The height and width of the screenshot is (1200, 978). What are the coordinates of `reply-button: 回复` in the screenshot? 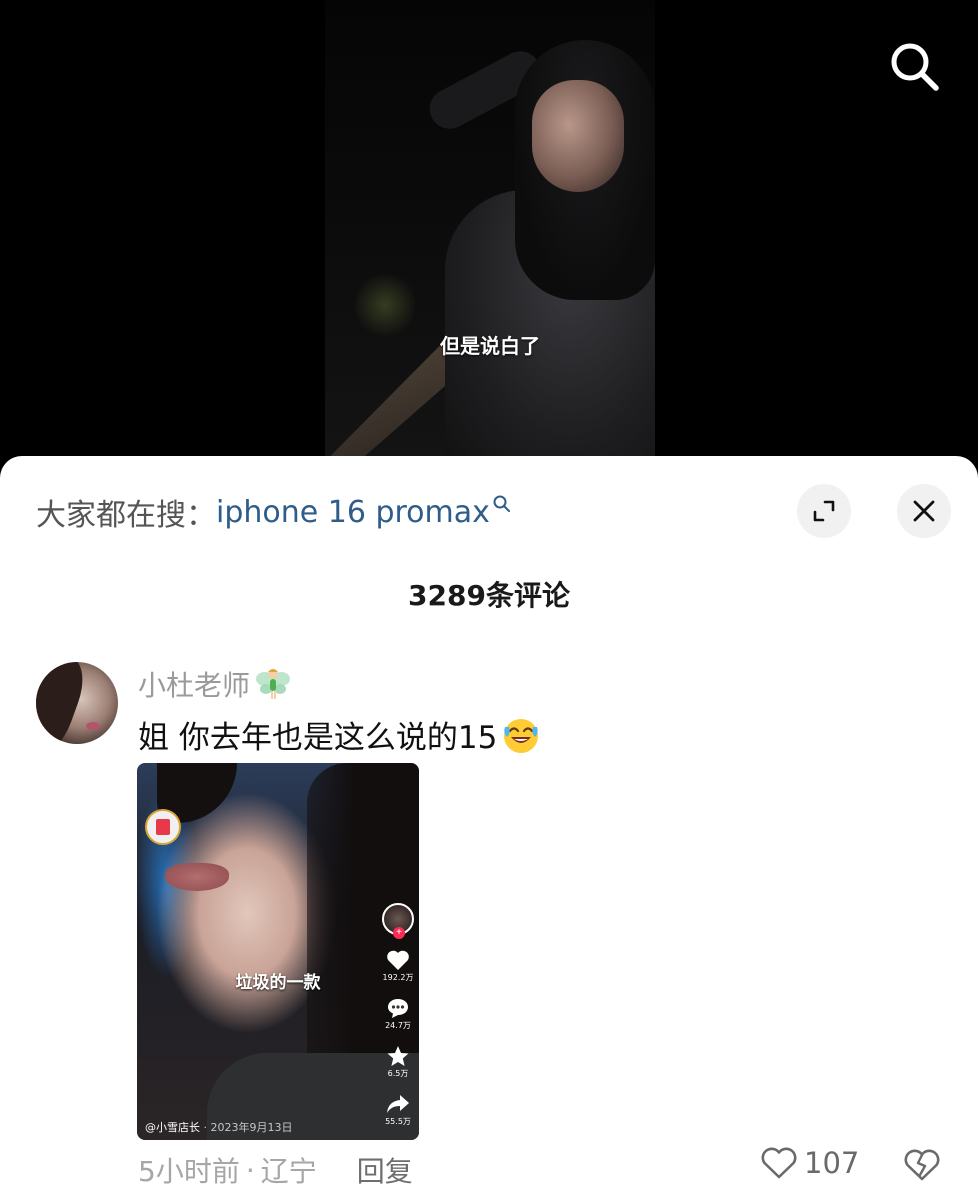 It's located at (385, 1170).